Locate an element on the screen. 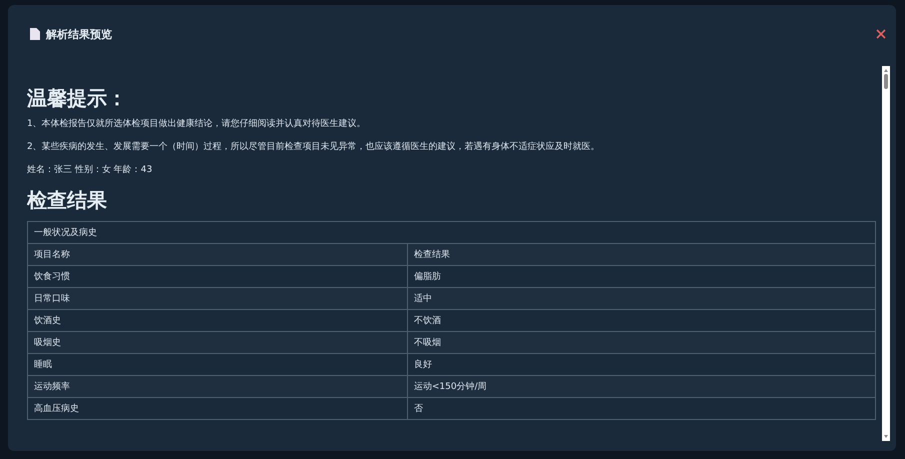  dialog-title: 解析结果预览 is located at coordinates (79, 34).